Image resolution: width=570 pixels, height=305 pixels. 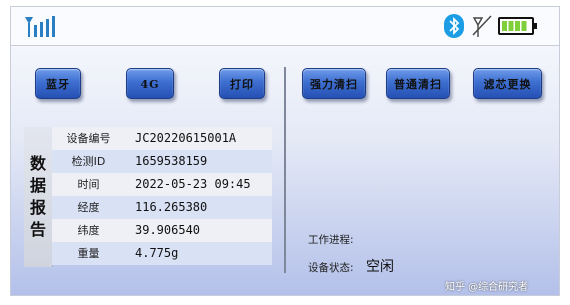 I want to click on row-label: 重量, so click(x=88, y=253).